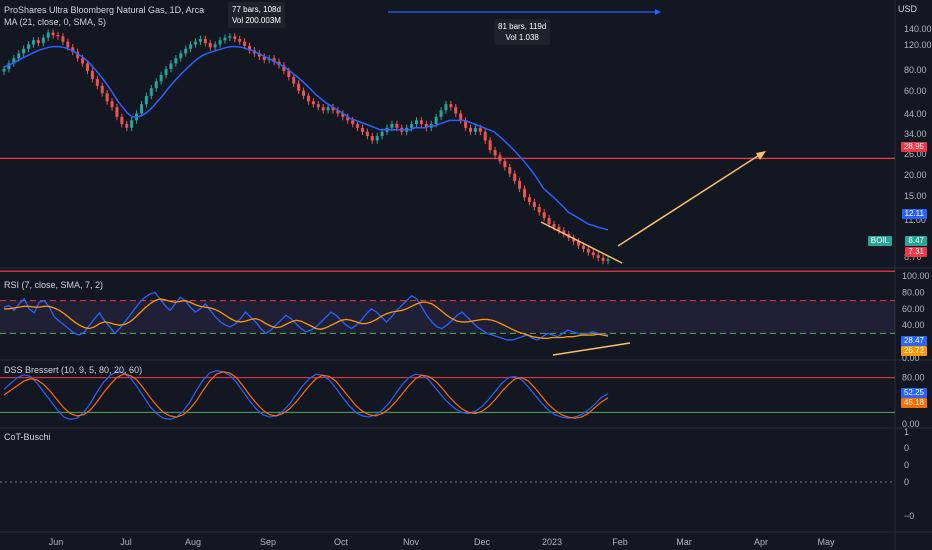 This screenshot has width=932, height=550. I want to click on time-axis-label: 2023, so click(552, 542).